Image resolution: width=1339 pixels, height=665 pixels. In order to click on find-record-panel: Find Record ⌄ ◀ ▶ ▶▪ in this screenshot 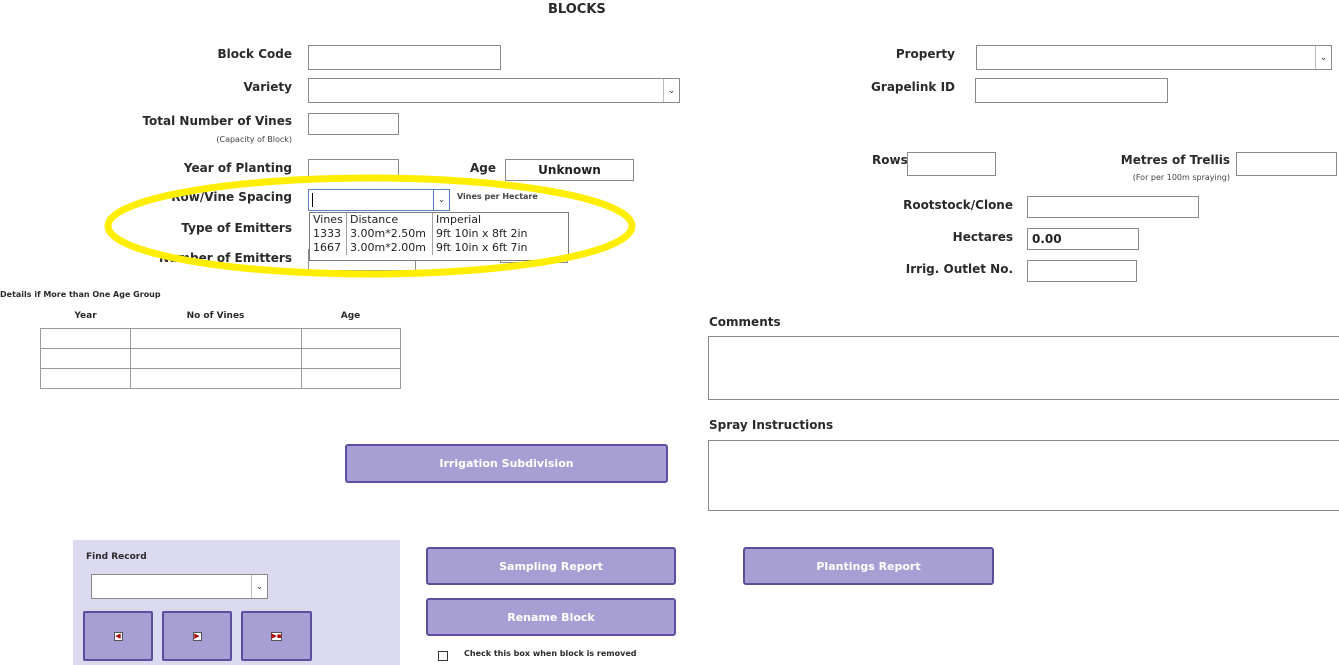, I will do `click(236, 602)`.